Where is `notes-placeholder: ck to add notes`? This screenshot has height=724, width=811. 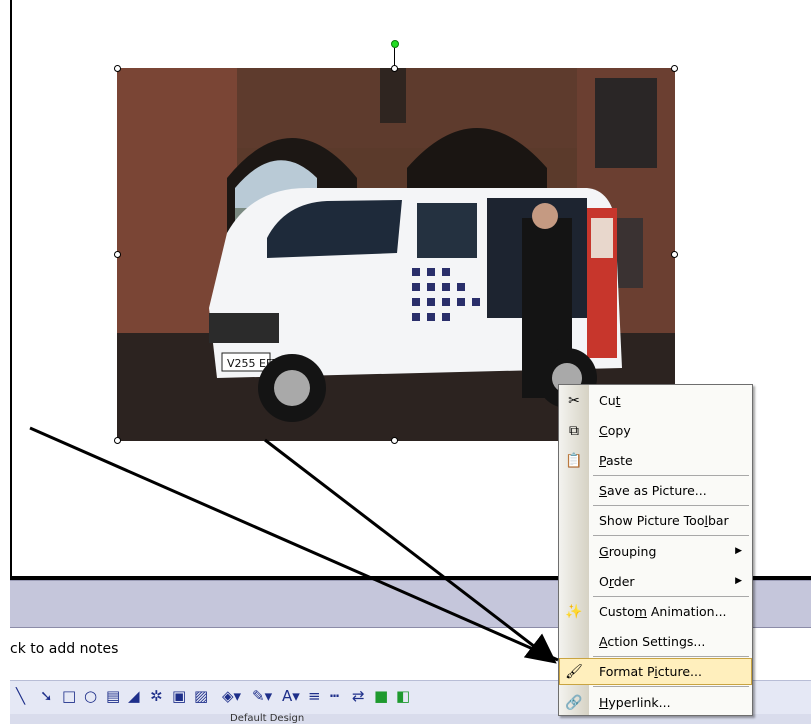
notes-placeholder: ck to add notes is located at coordinates (64, 649).